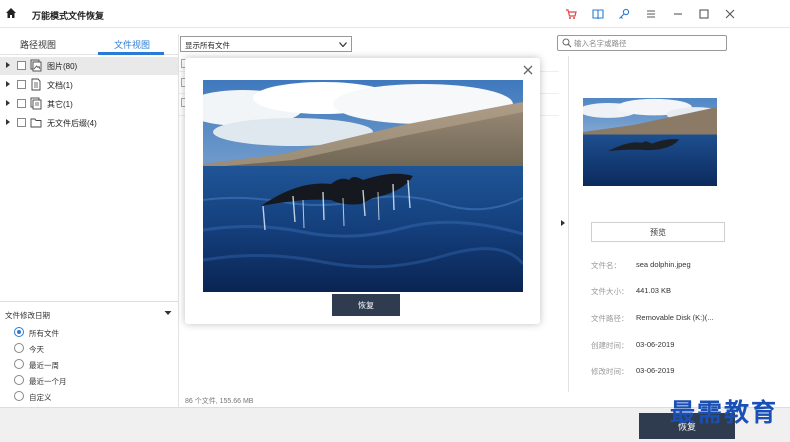  I want to click on app-title: 万能模式文件恢复, so click(68, 16).